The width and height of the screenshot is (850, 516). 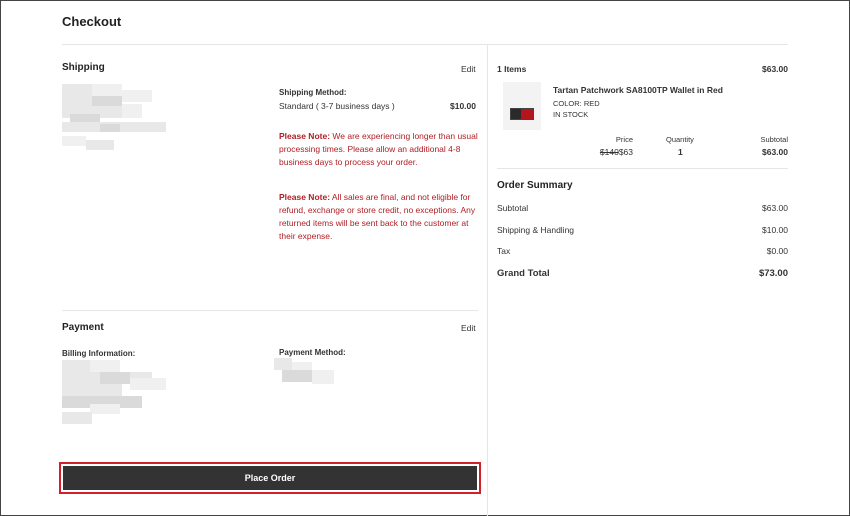 I want to click on payment-method-label: Payment Method:, so click(x=312, y=352).